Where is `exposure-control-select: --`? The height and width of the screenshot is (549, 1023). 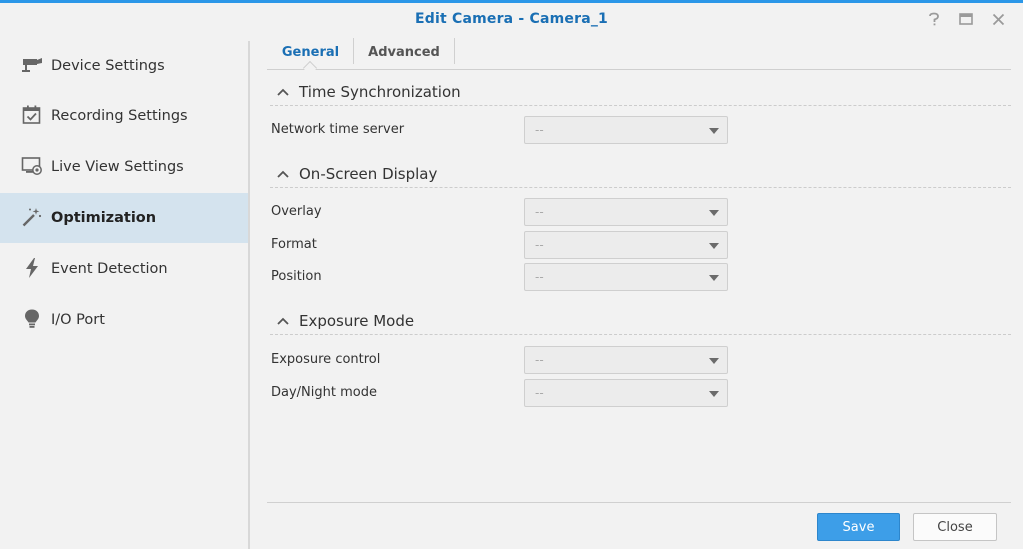
exposure-control-select: -- is located at coordinates (626, 360).